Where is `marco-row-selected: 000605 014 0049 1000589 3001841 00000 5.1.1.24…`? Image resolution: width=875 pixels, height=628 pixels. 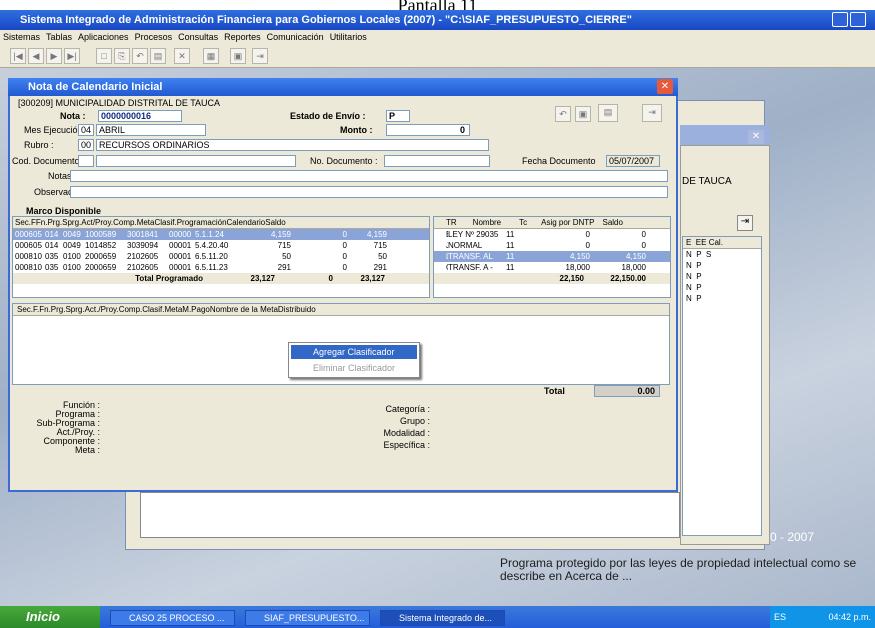
marco-row-selected: 000605 014 0049 1000589 3001841 00000 5.1.1.24… is located at coordinates (221, 234).